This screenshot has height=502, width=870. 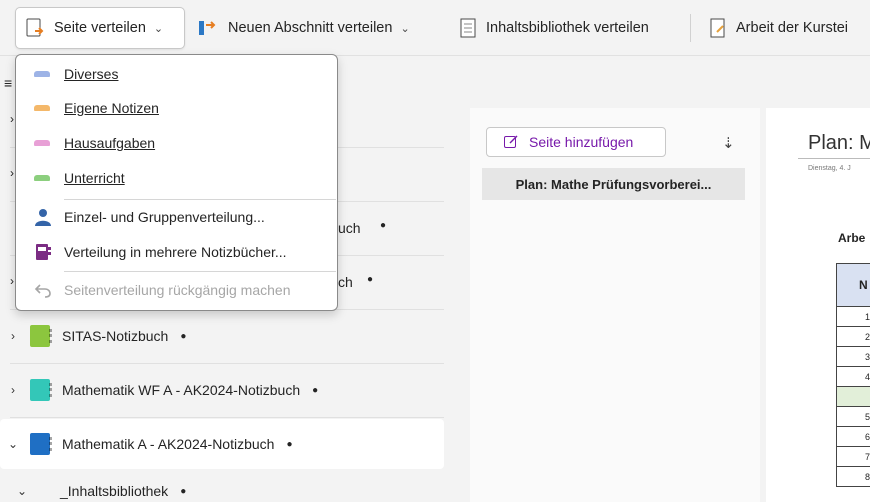 I want to click on table-row: 1, so click(x=853, y=317).